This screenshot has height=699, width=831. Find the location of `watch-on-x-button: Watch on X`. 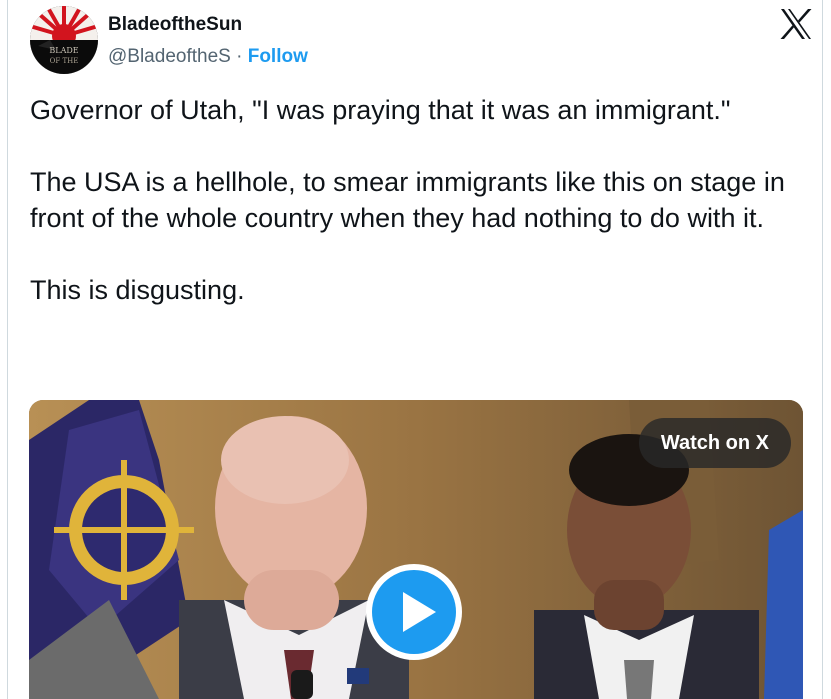

watch-on-x-button: Watch on X is located at coordinates (714, 443).